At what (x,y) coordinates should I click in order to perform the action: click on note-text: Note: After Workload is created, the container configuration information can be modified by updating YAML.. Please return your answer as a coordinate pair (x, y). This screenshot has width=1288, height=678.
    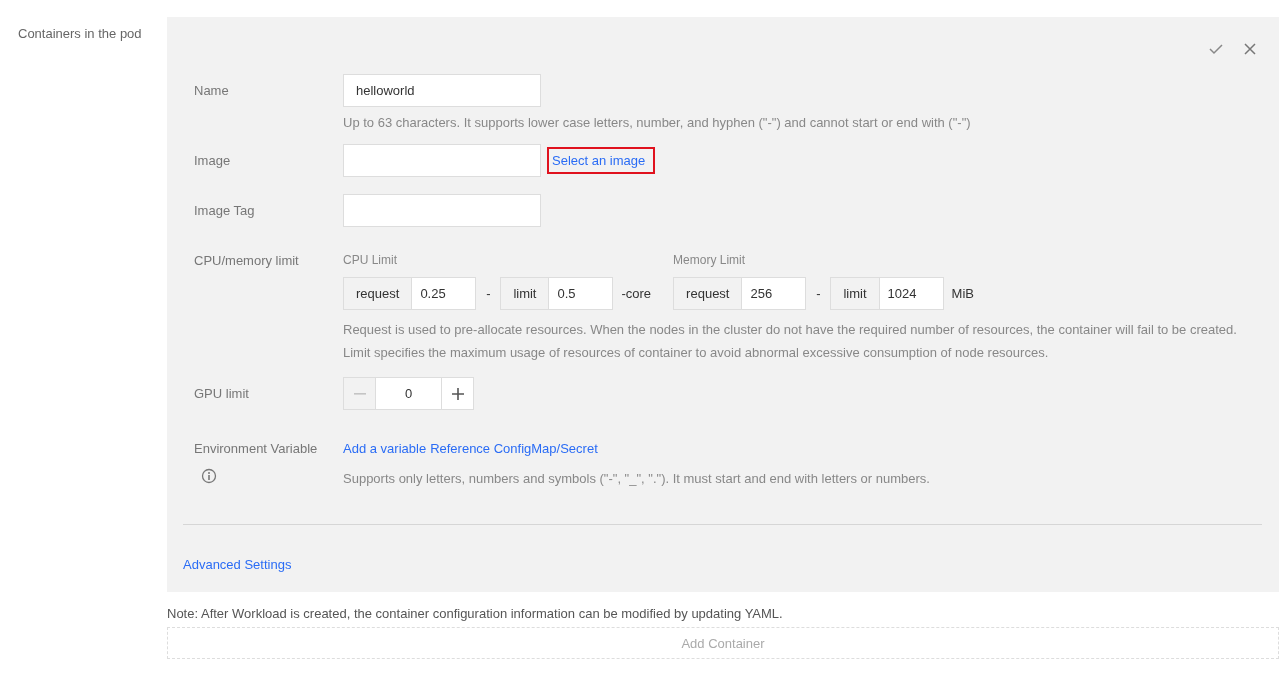
    Looking at the image, I should click on (475, 613).